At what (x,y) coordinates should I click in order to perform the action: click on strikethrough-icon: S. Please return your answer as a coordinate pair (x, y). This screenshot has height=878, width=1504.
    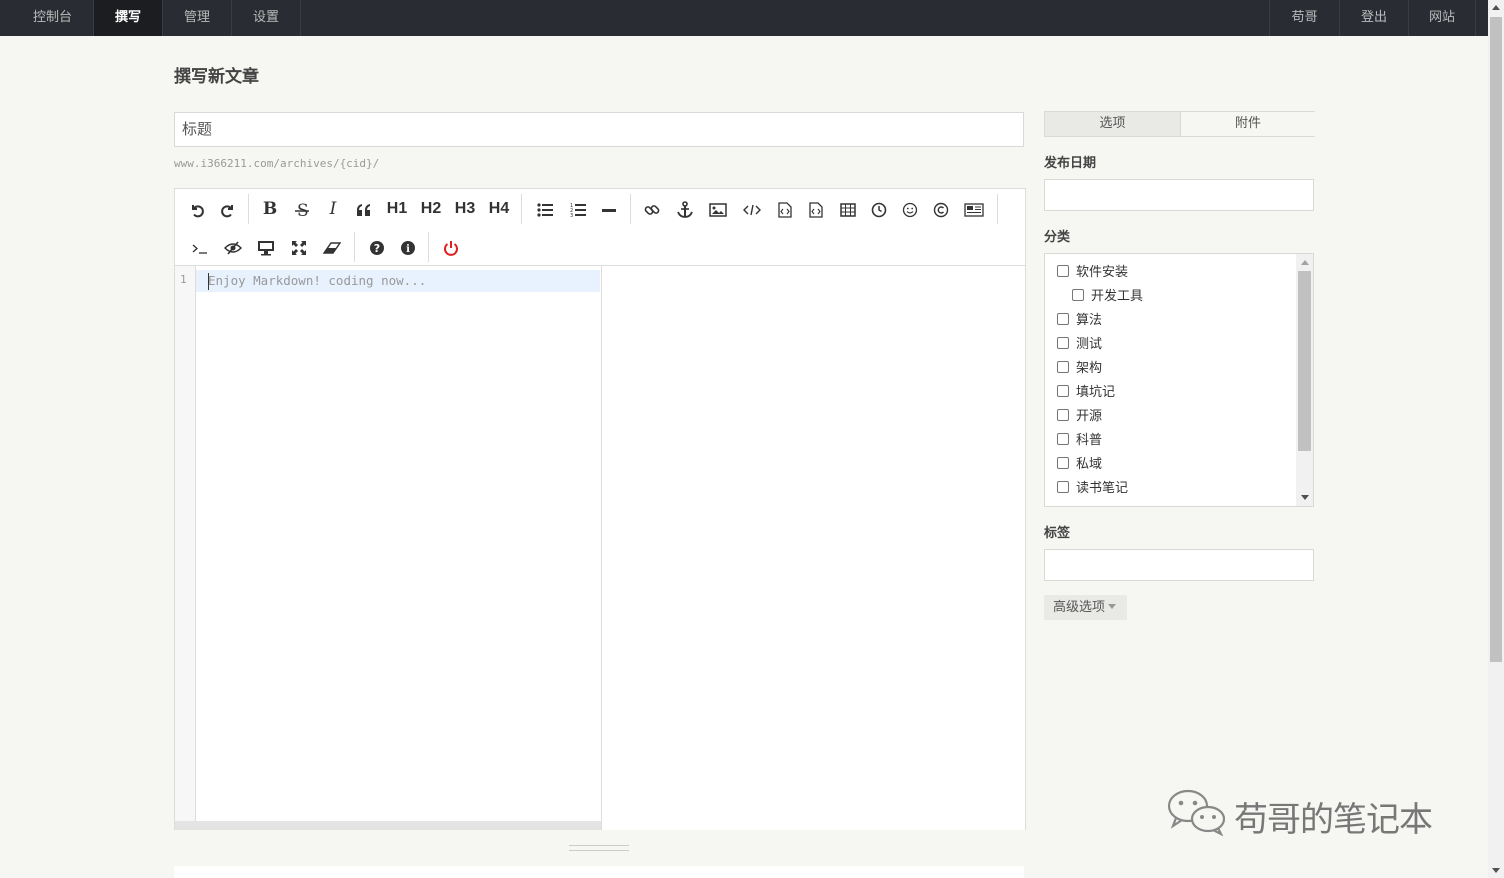
    Looking at the image, I should click on (302, 209).